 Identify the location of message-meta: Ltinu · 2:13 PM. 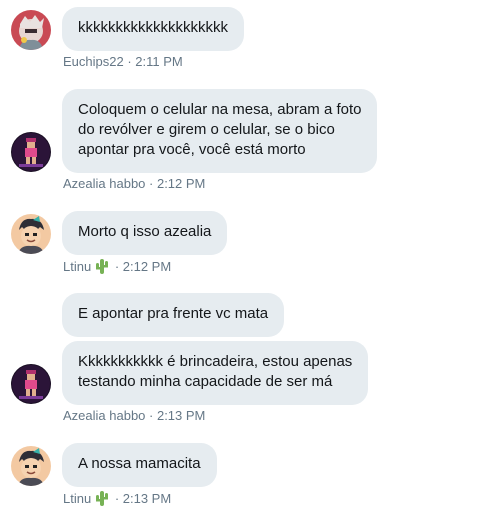
(117, 500).